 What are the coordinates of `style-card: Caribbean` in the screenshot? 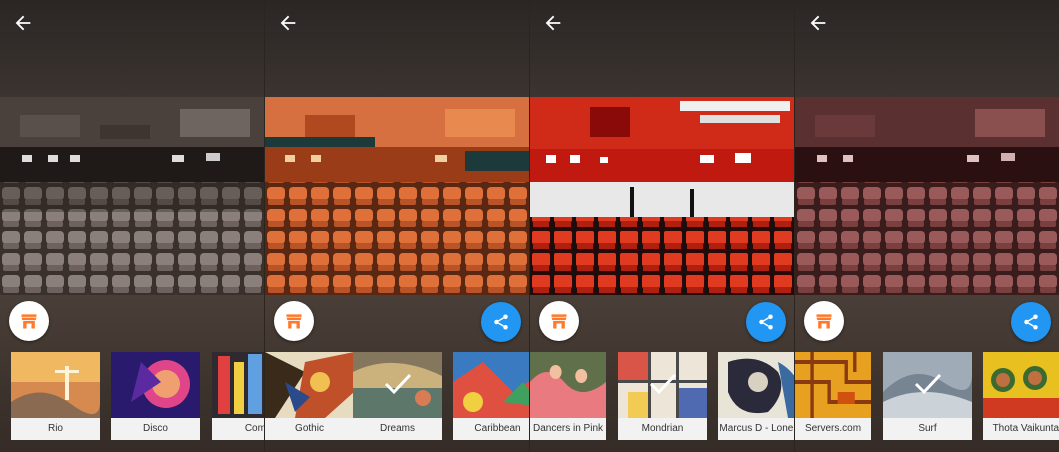 It's located at (491, 396).